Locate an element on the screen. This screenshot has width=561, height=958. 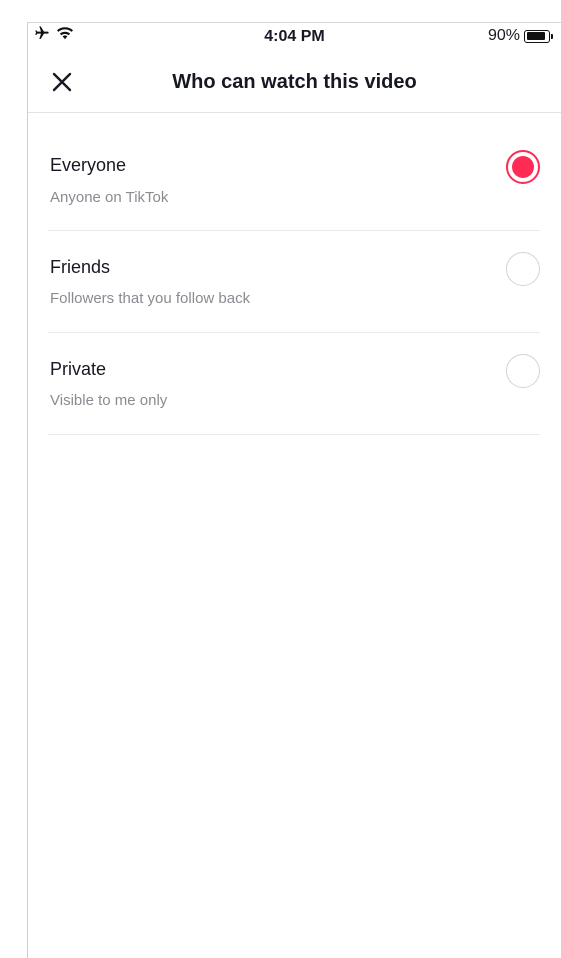
battery-fill is located at coordinates (536, 36).